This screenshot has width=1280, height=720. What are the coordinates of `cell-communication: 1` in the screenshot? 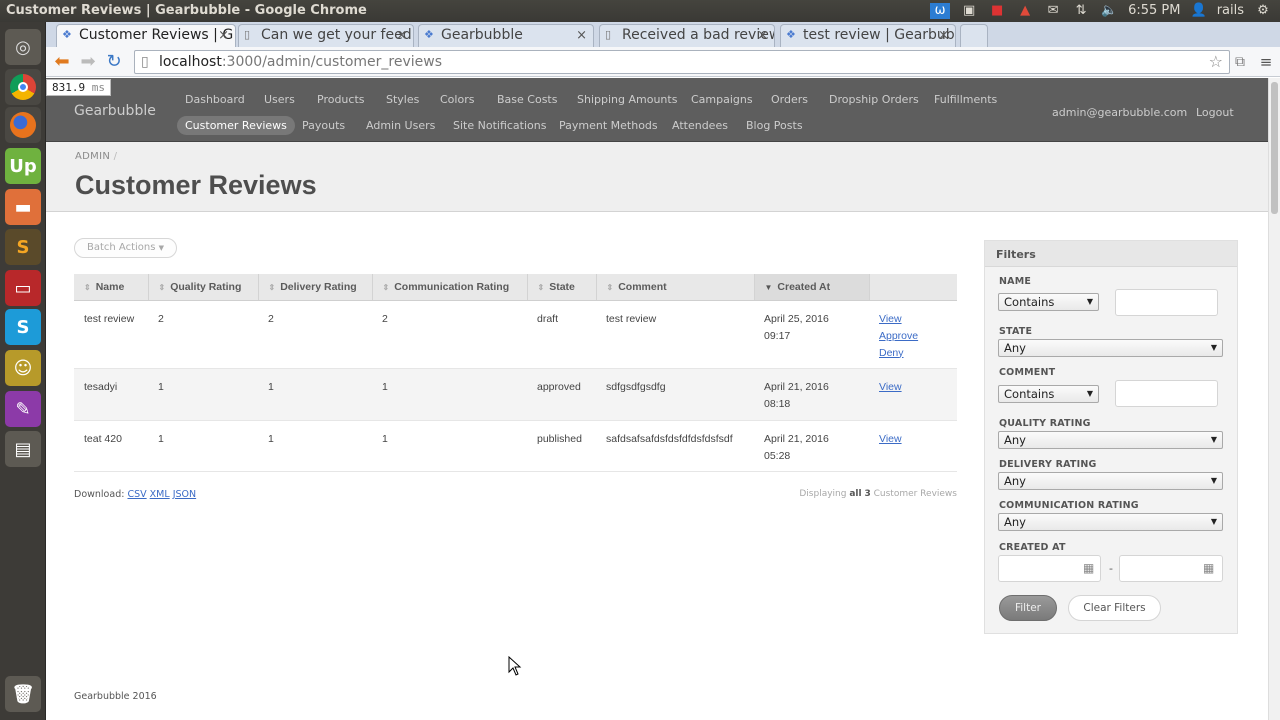 It's located at (449, 446).